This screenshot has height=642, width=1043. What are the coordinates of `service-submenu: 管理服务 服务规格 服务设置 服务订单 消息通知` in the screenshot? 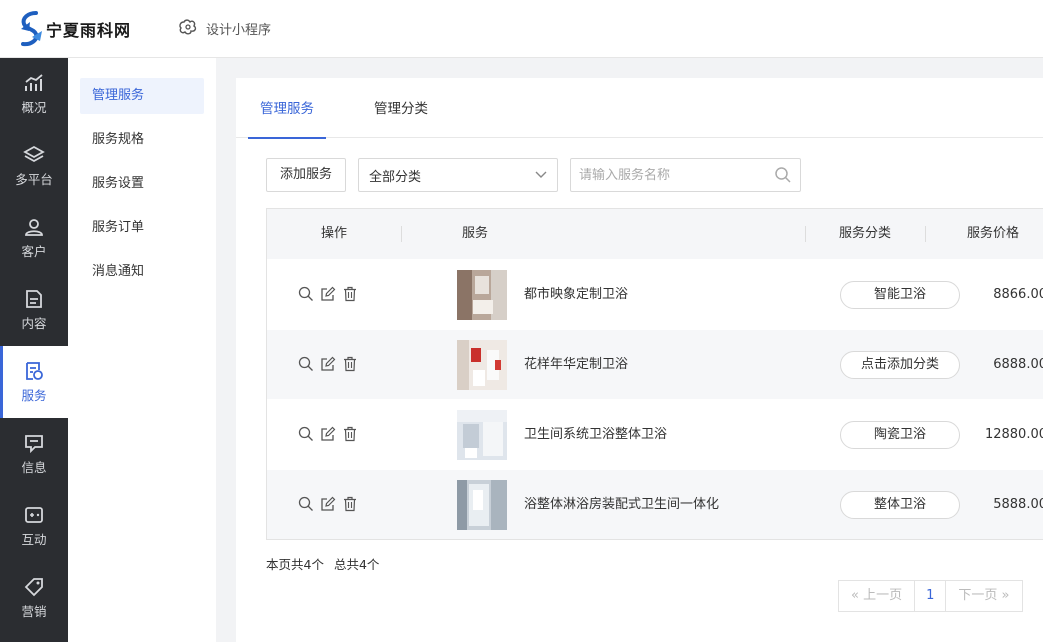 It's located at (142, 350).